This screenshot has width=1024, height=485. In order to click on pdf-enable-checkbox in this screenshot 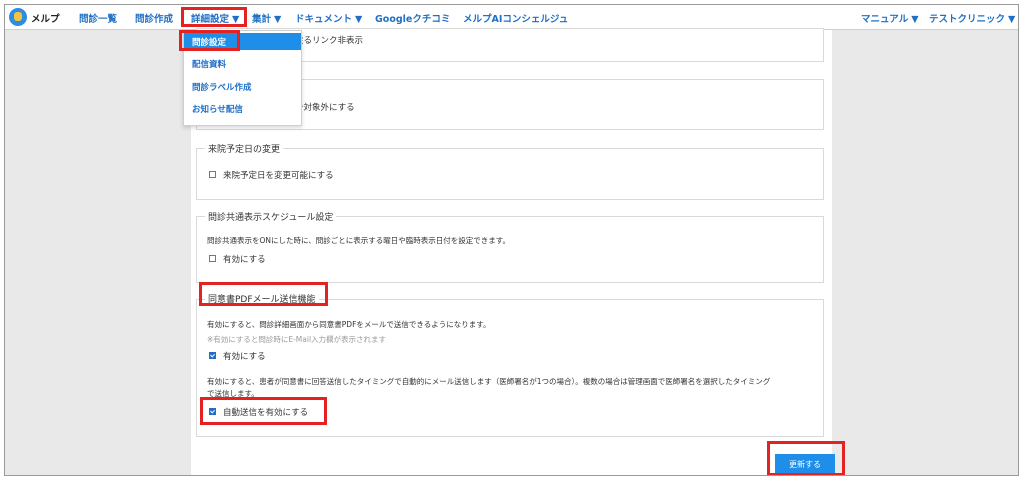, I will do `click(212, 355)`.